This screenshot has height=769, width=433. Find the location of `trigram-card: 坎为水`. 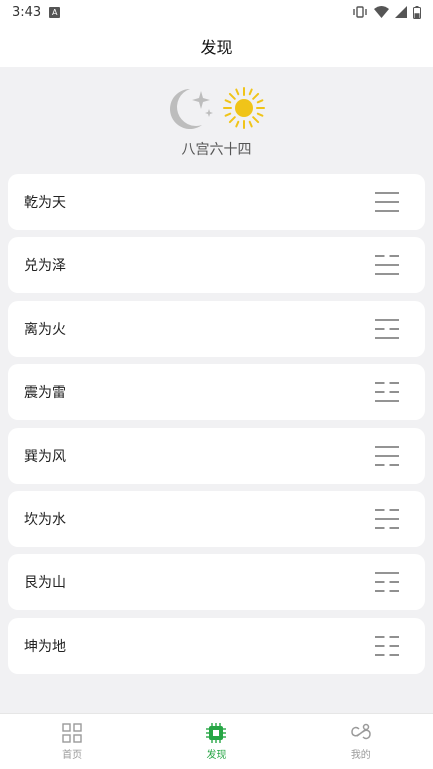

trigram-card: 坎为水 is located at coordinates (216, 518).